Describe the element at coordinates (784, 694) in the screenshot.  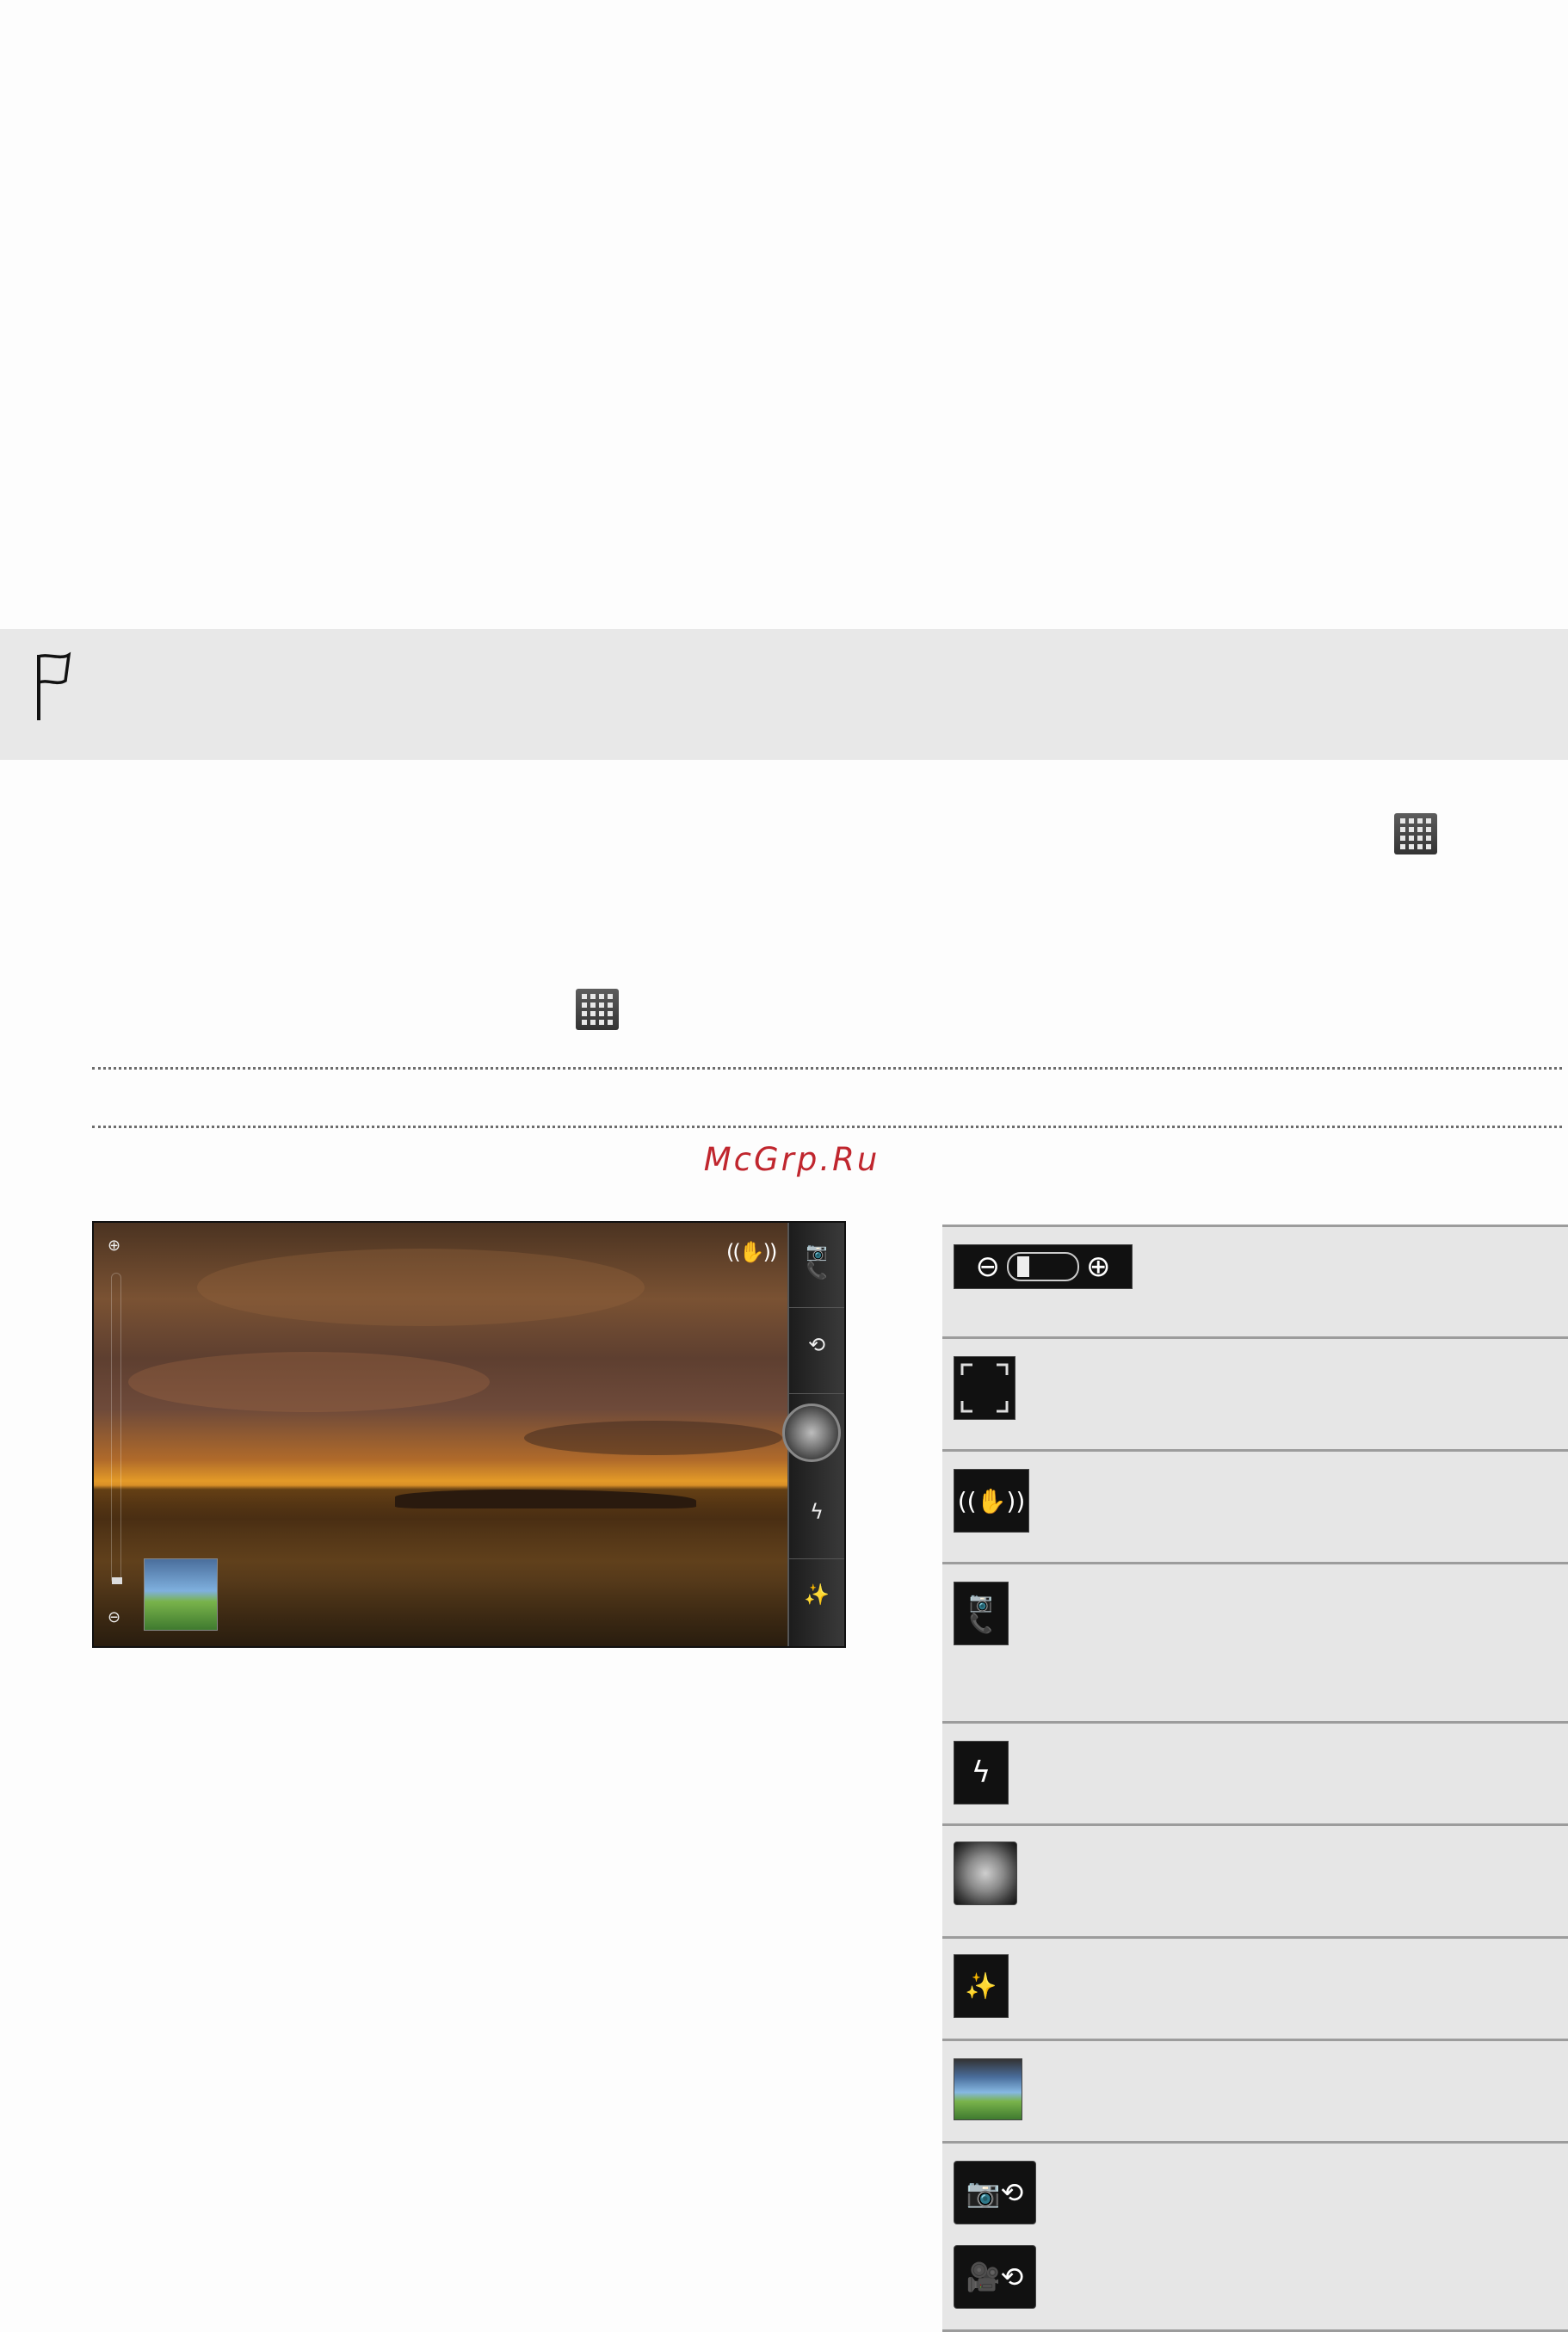
I see `tip-band` at that location.